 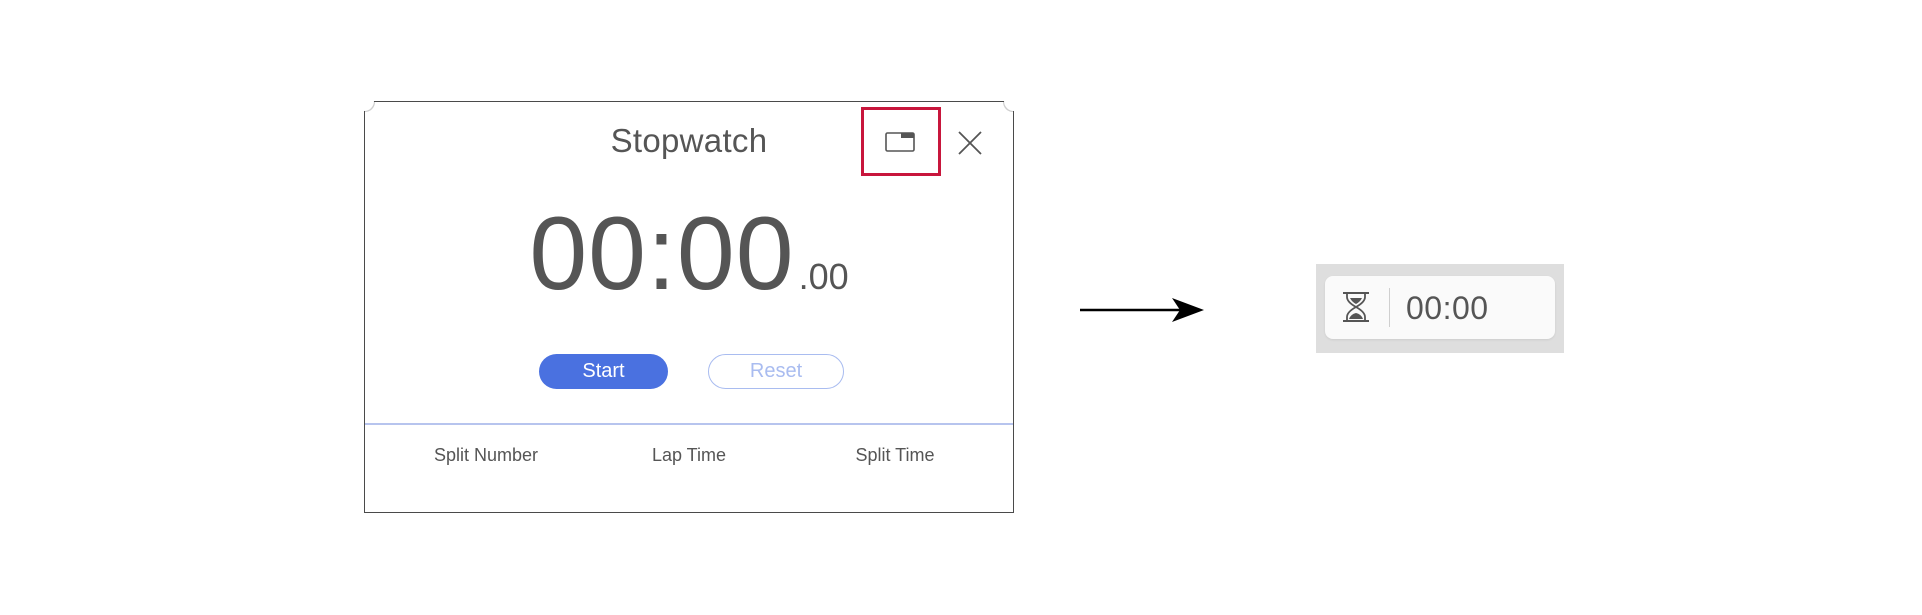 I want to click on time-fraction: .00, so click(x=823, y=276).